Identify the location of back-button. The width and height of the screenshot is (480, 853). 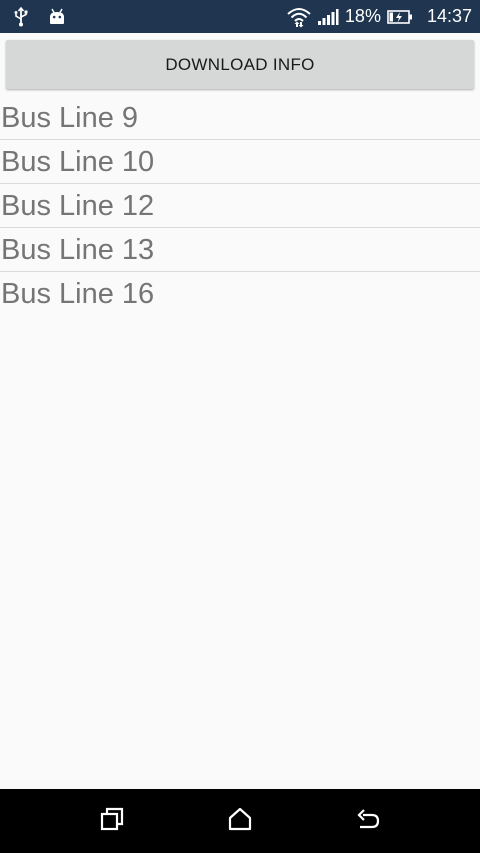
(368, 821).